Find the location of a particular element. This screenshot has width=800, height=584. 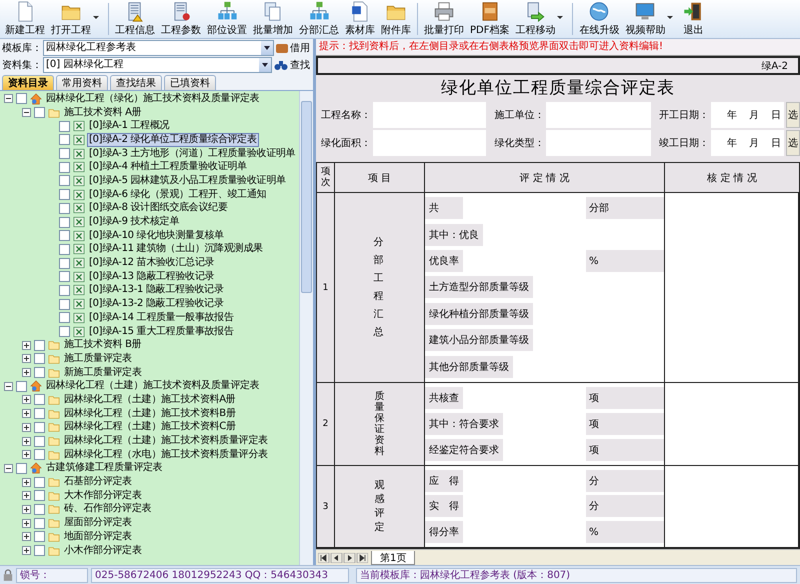

search-button: 查找 is located at coordinates (292, 65).